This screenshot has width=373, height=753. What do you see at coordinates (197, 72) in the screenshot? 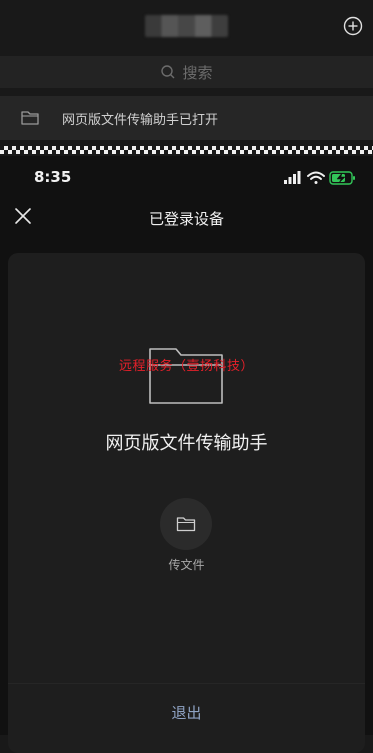
I see `search-placeholder: 搜索` at bounding box center [197, 72].